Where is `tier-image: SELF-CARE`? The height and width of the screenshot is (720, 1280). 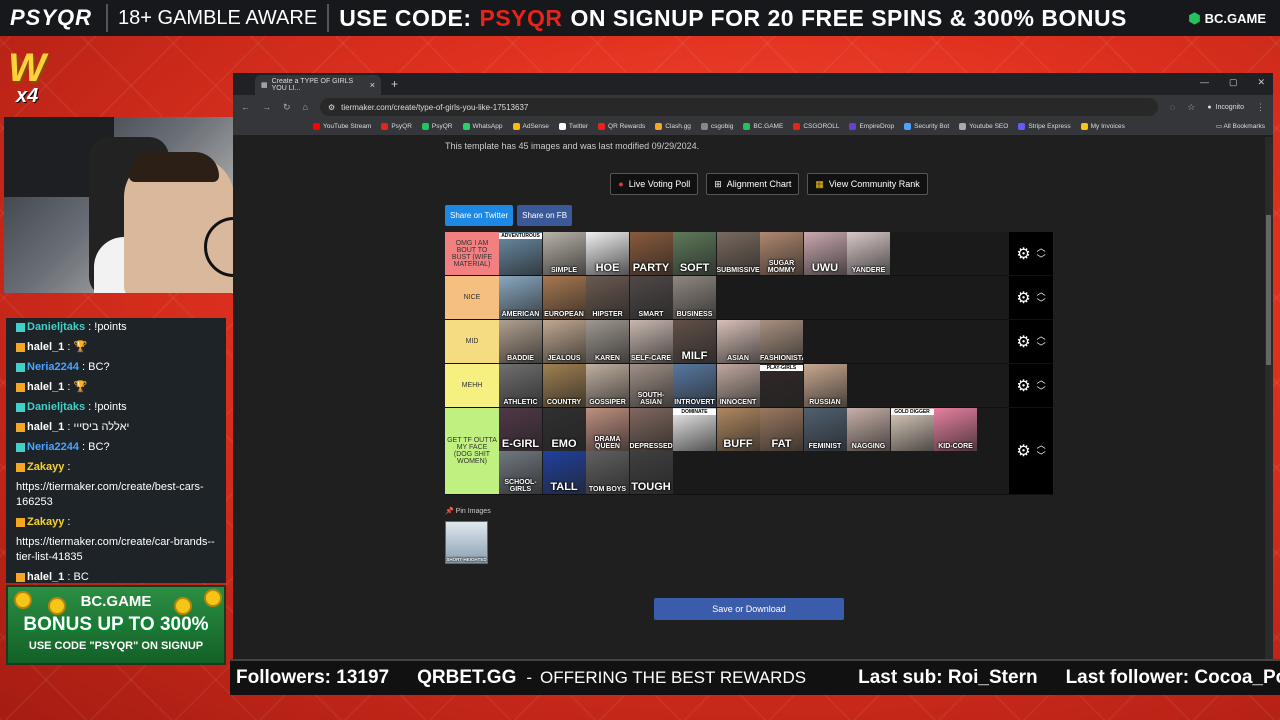 tier-image: SELF-CARE is located at coordinates (651, 341).